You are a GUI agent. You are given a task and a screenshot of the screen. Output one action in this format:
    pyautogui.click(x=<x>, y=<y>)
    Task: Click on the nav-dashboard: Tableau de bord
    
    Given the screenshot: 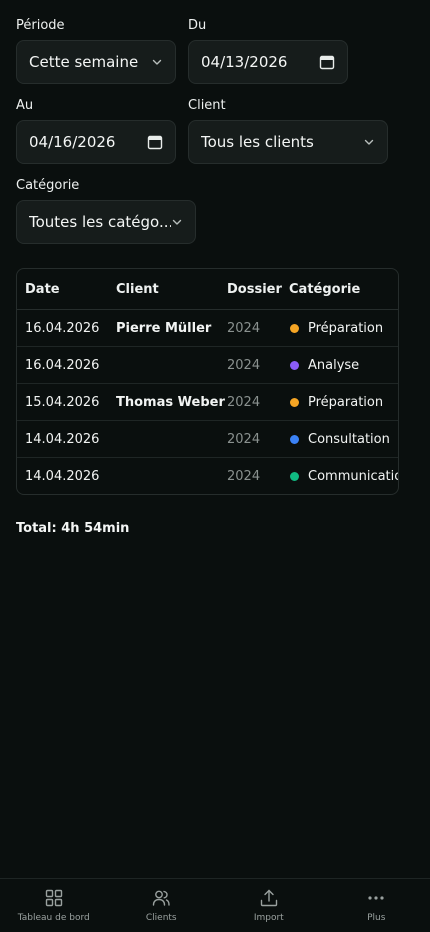 What is the action you would take?
    pyautogui.click(x=54, y=905)
    